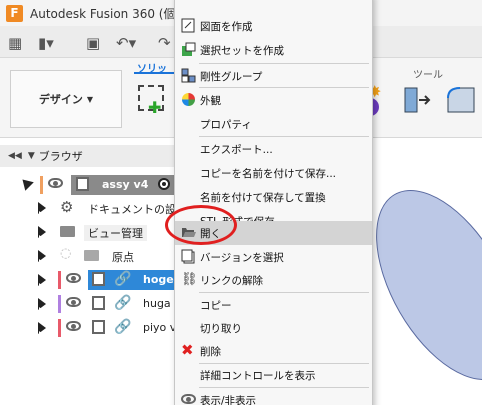 This screenshot has height=405, width=482. I want to click on press-pull-icon, so click(418, 100).